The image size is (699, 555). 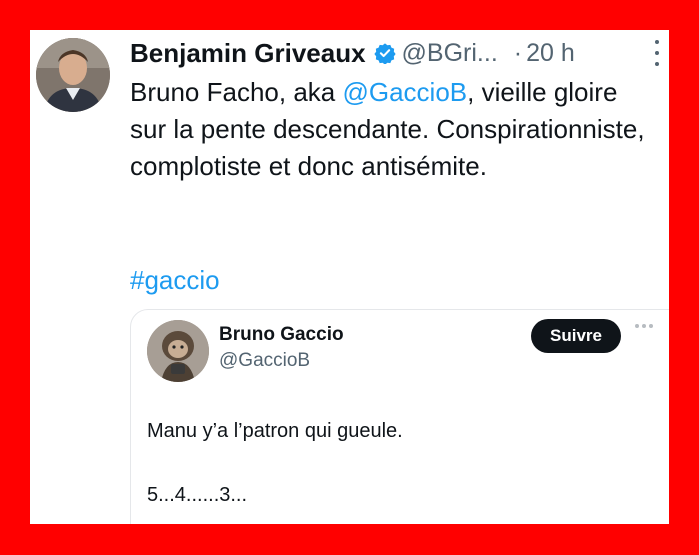 I want to click on hashtag-line: #gaccio, so click(x=175, y=280).